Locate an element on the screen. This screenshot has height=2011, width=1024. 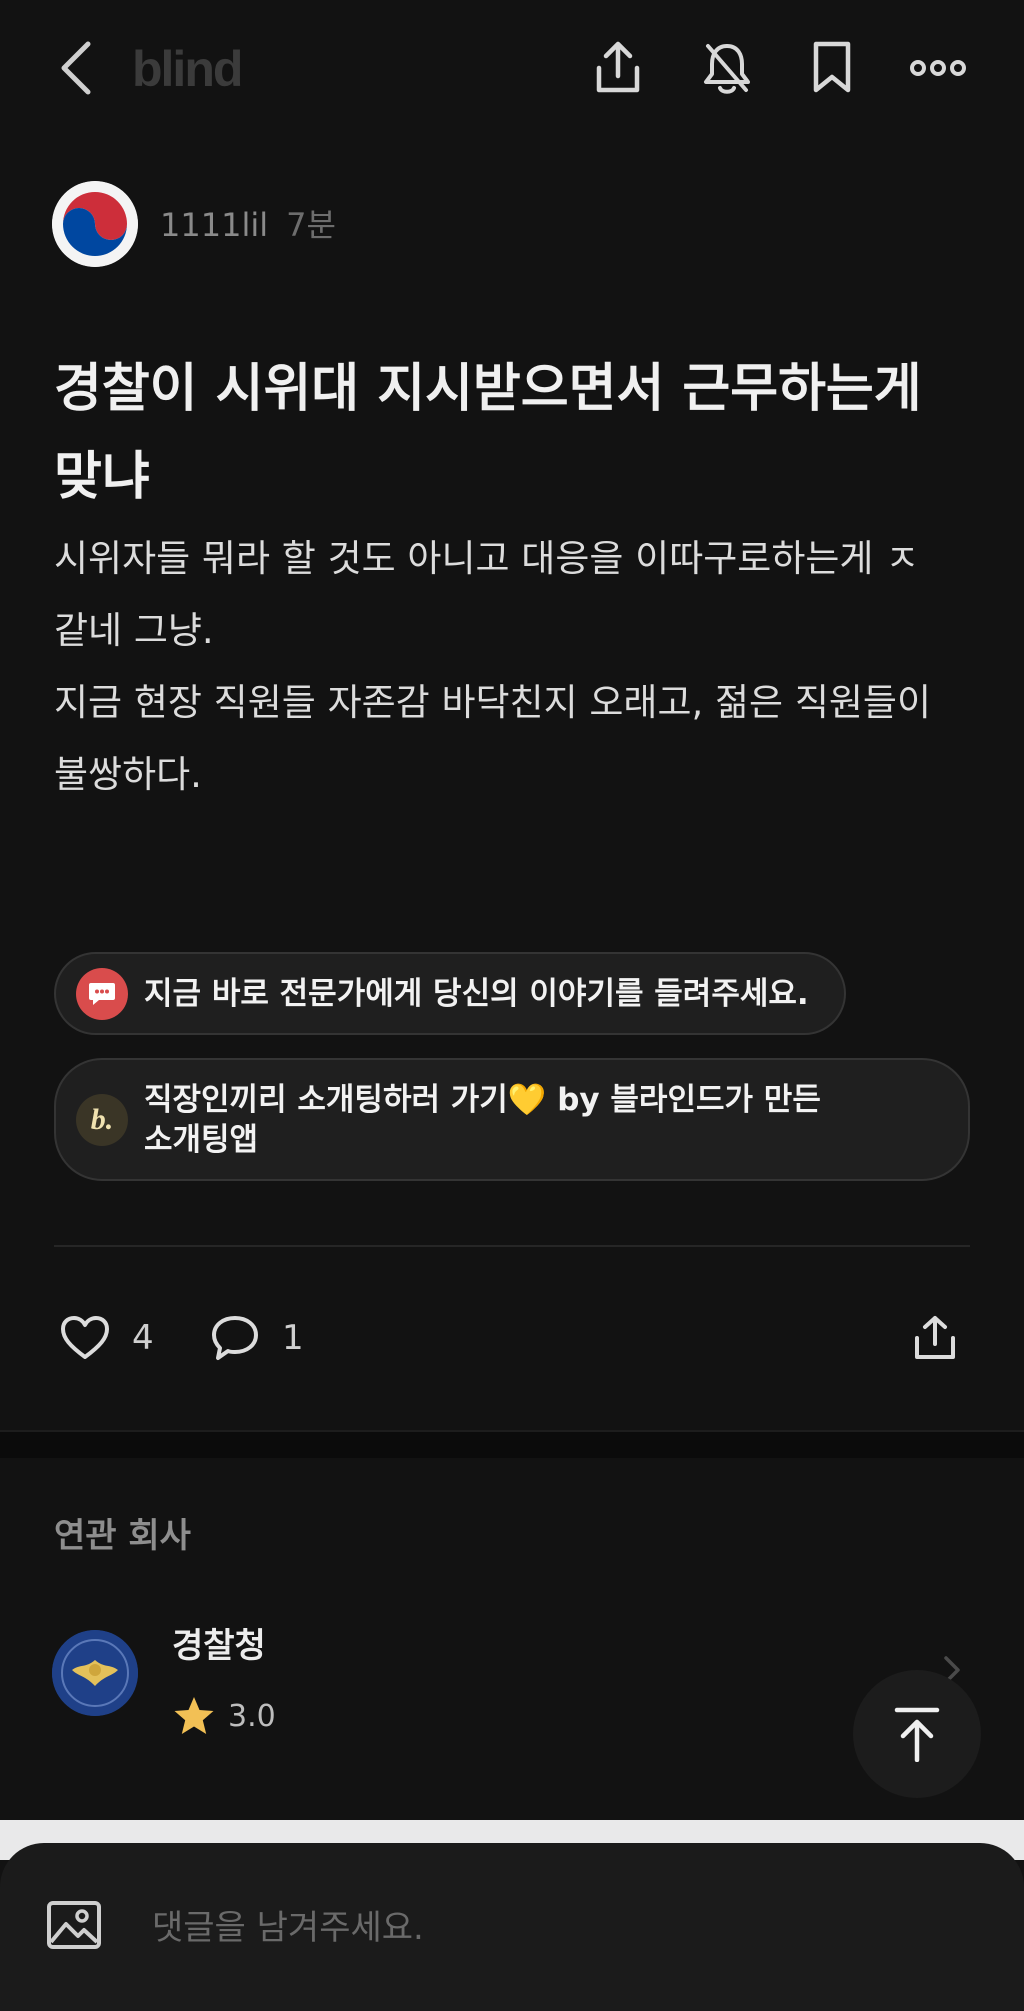
company-rating: 3.0 is located at coordinates (224, 1716).